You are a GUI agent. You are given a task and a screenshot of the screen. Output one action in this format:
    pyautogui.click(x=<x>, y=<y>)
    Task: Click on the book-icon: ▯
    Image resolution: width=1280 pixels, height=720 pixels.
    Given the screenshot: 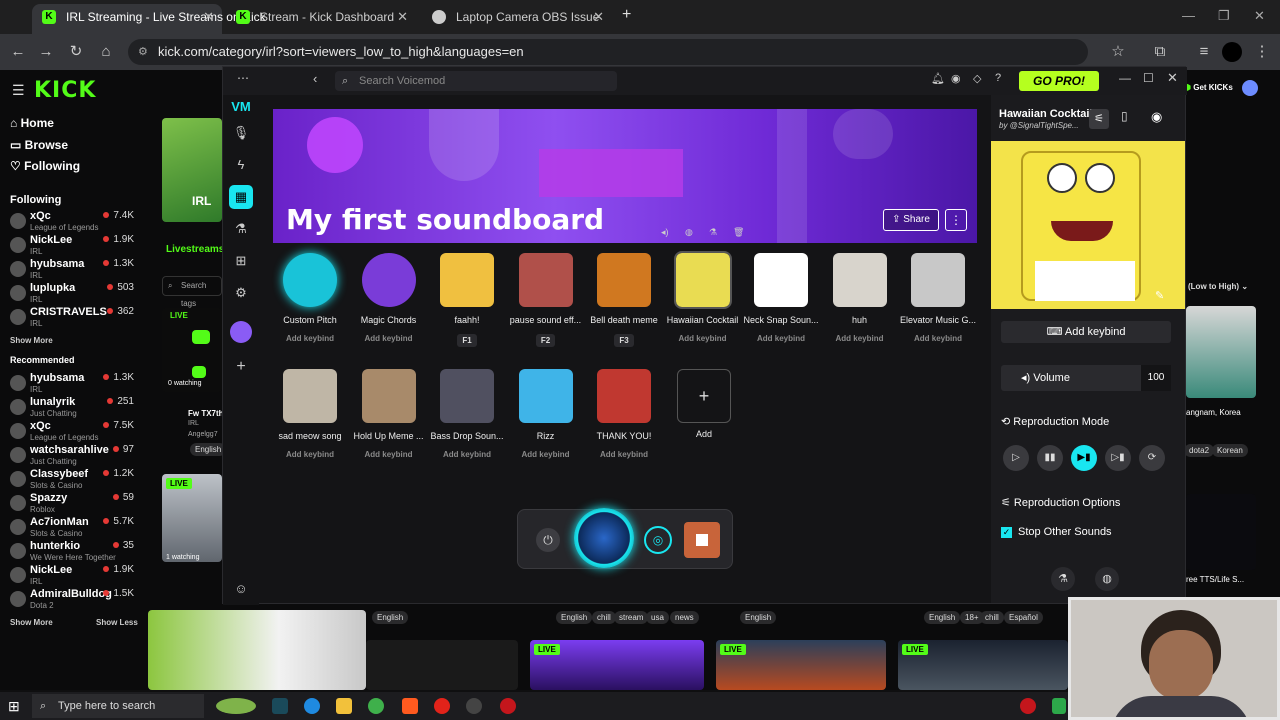 What is the action you would take?
    pyautogui.click(x=1124, y=116)
    